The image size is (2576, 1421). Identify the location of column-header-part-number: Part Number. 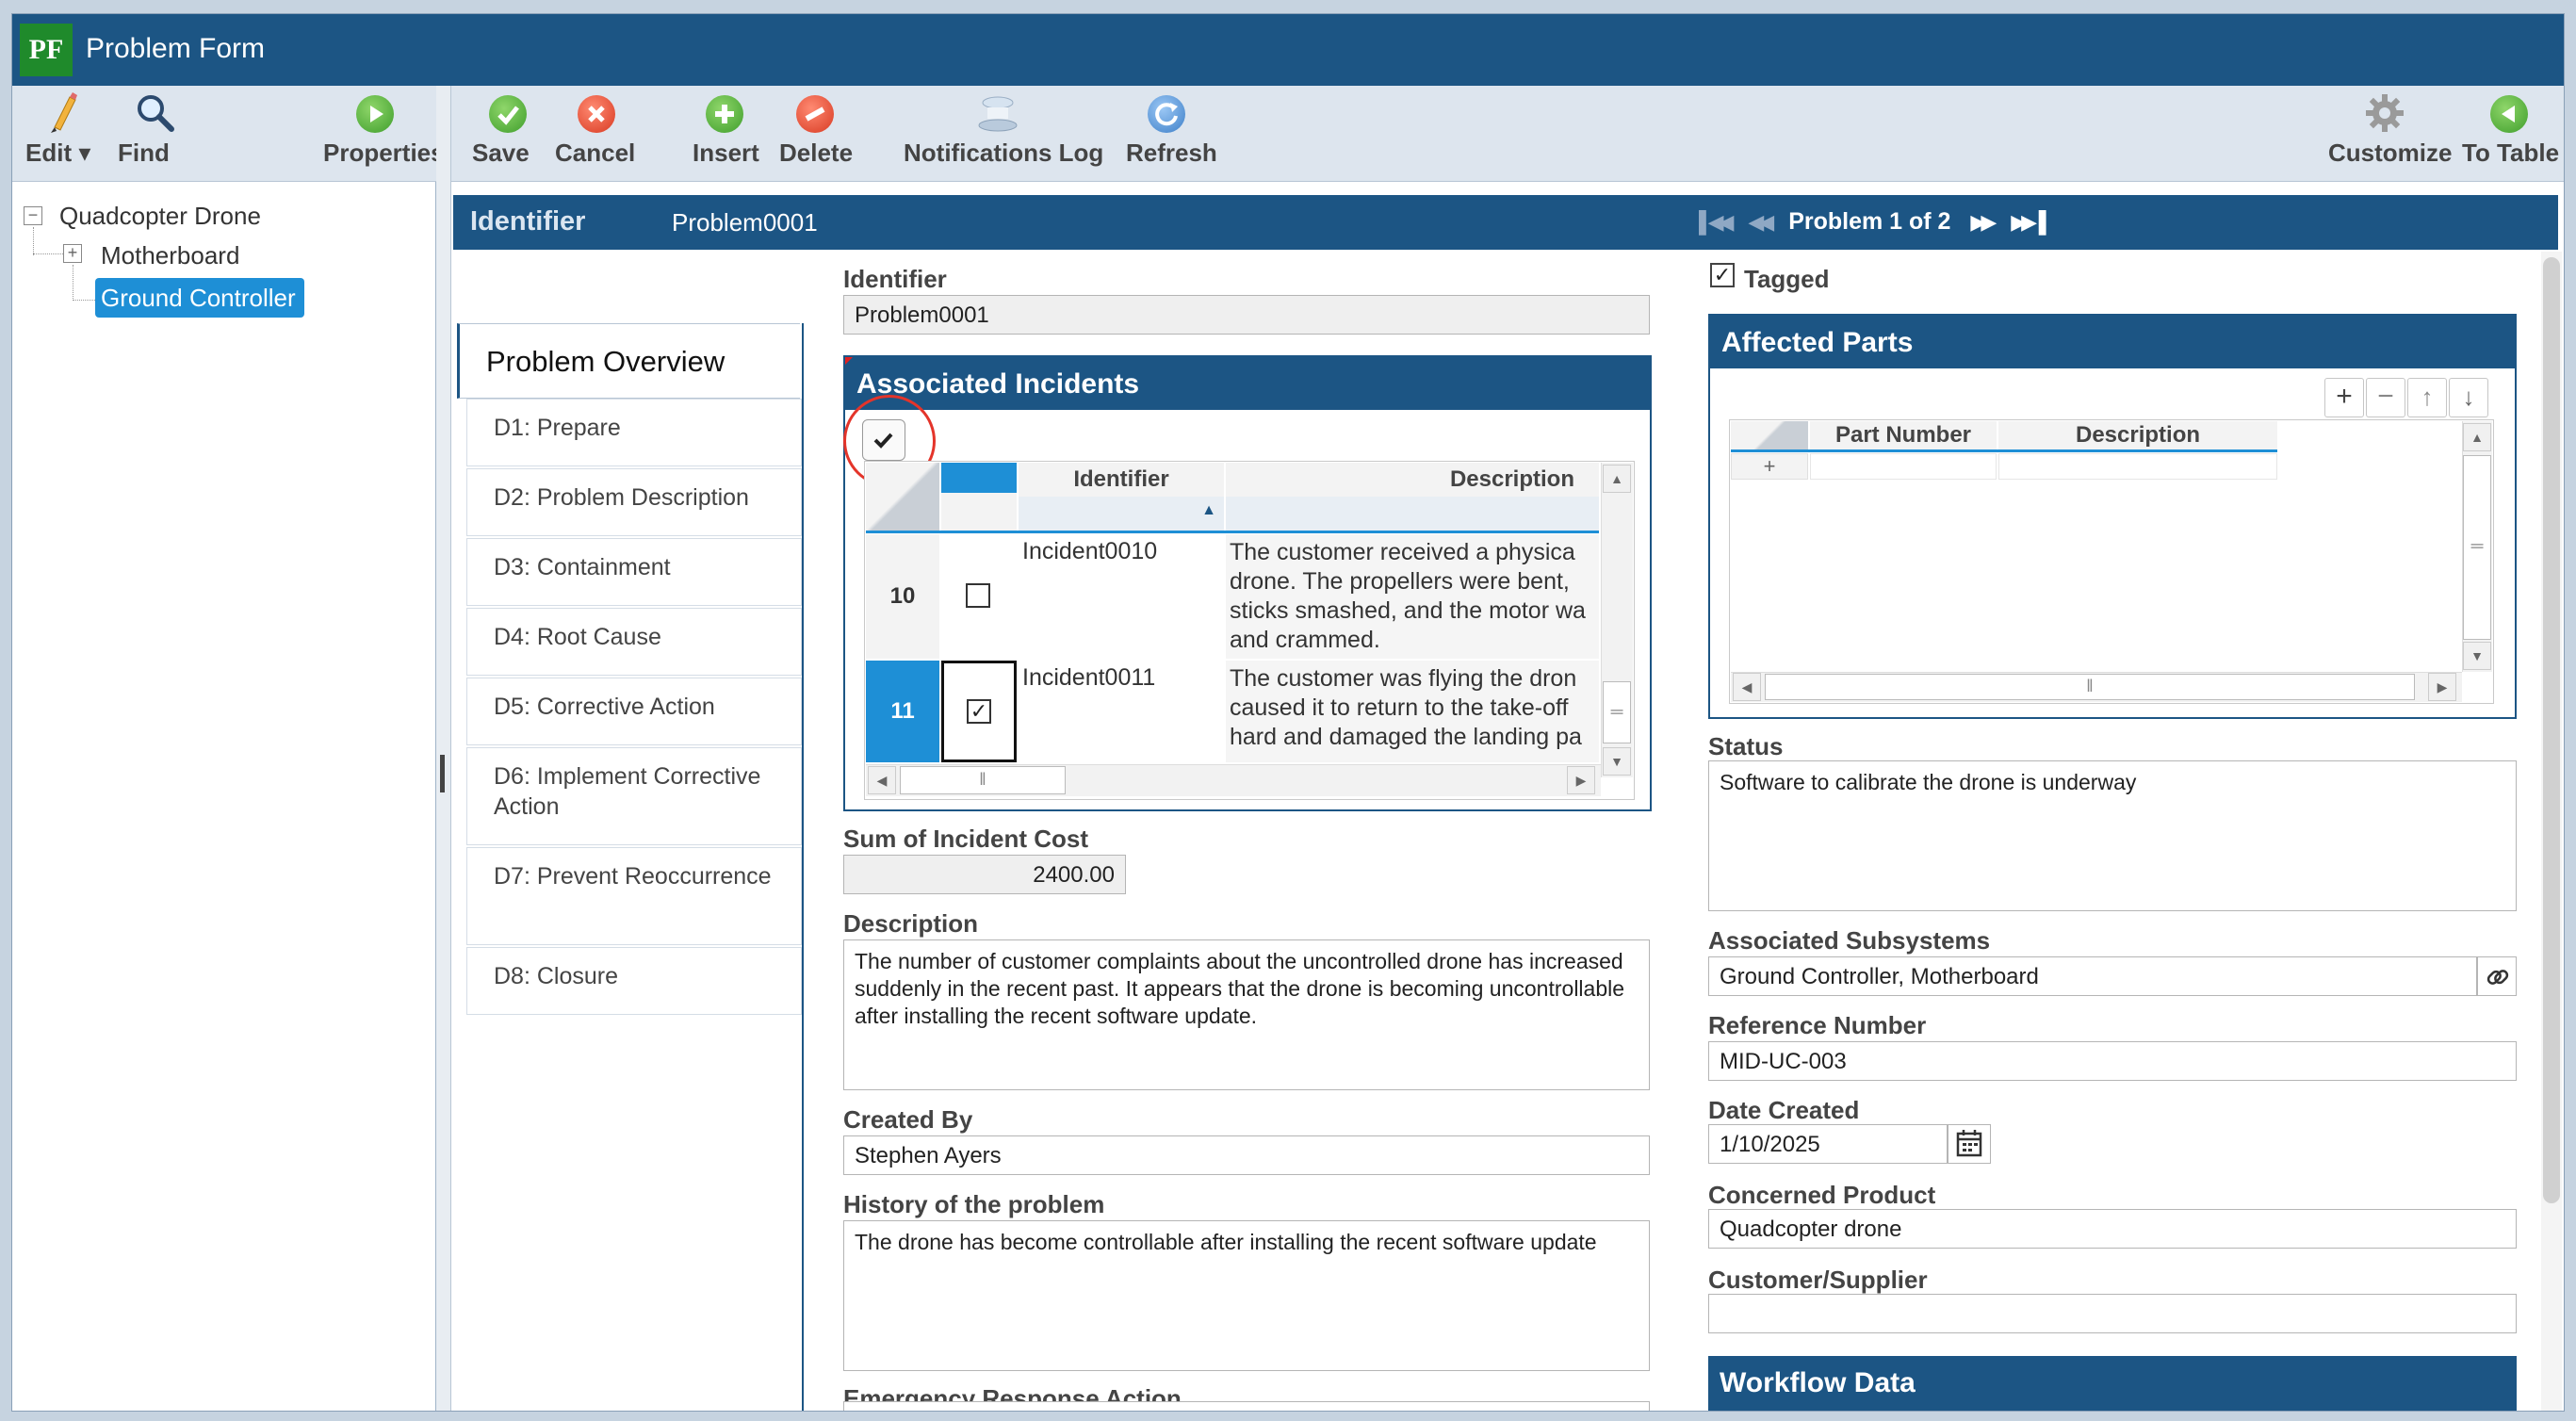
(1903, 435).